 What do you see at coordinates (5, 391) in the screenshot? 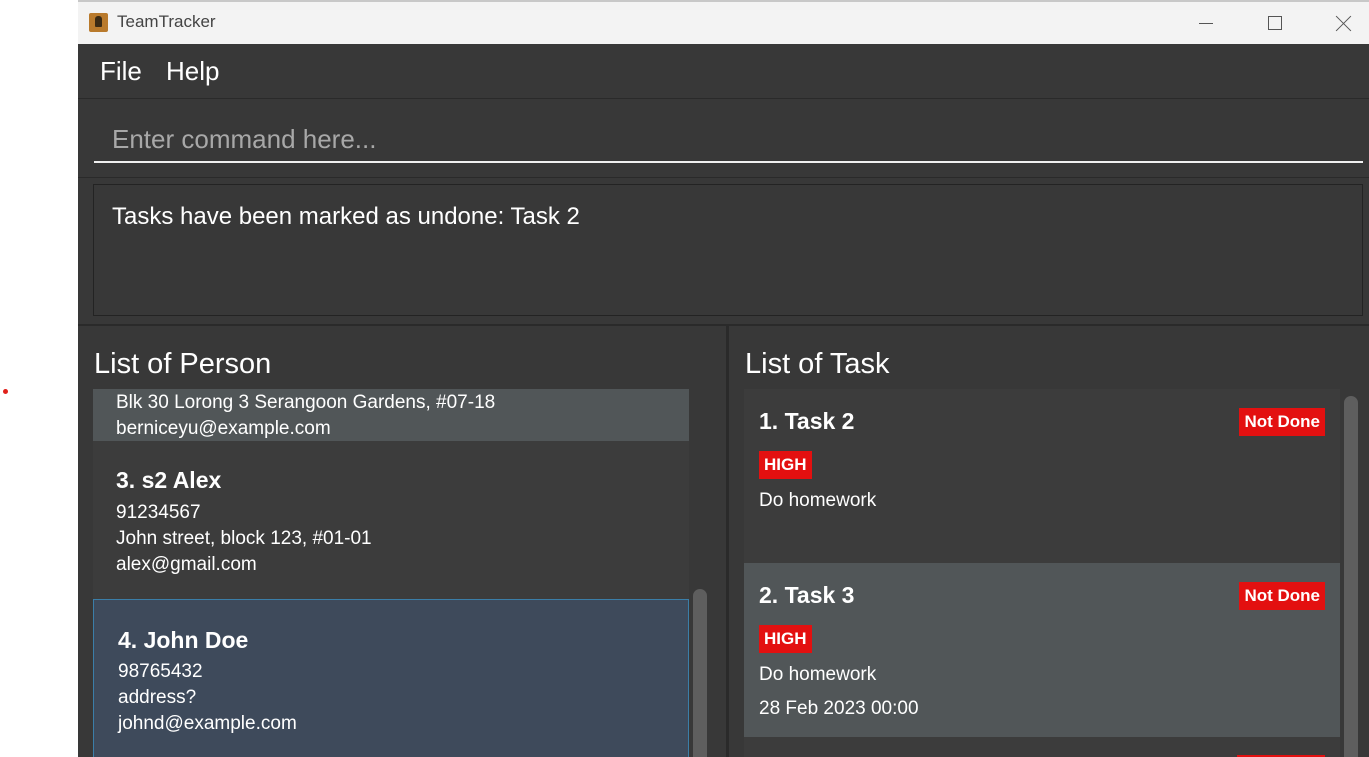
I see `cursor-dot` at bounding box center [5, 391].